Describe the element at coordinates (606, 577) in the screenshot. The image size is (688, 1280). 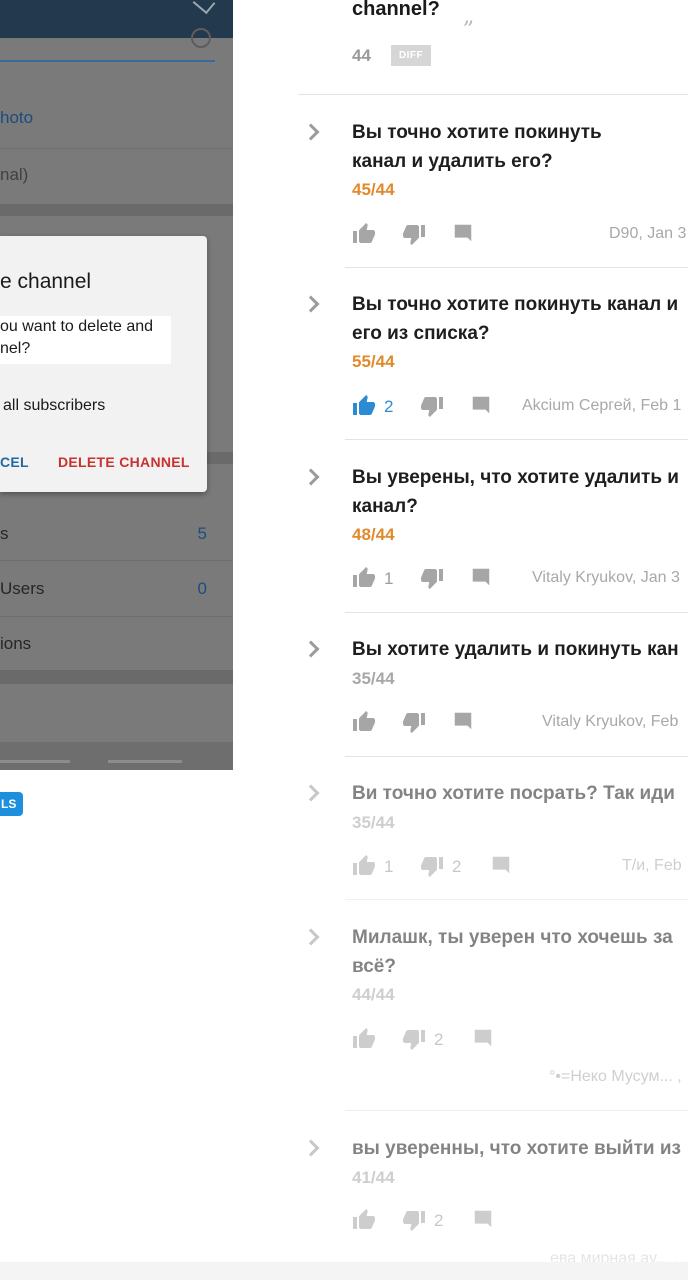
I see `author-date: Vitaly Kryukov, Jan 3` at that location.